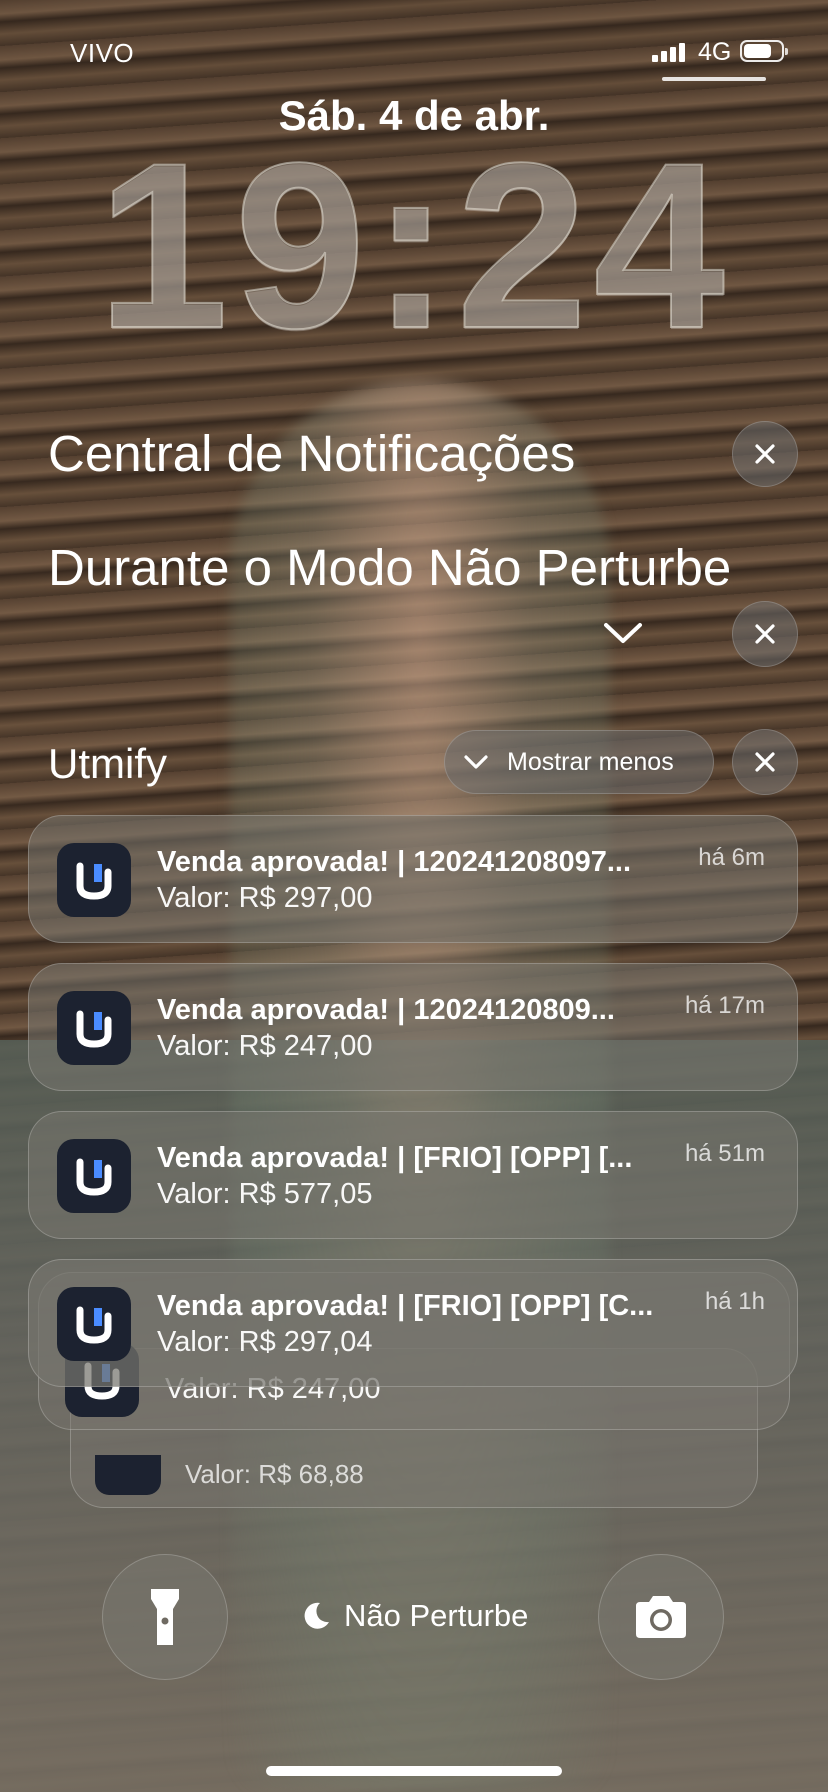 The image size is (828, 1792). Describe the element at coordinates (731, 857) in the screenshot. I see `notification-time: há 6m` at that location.